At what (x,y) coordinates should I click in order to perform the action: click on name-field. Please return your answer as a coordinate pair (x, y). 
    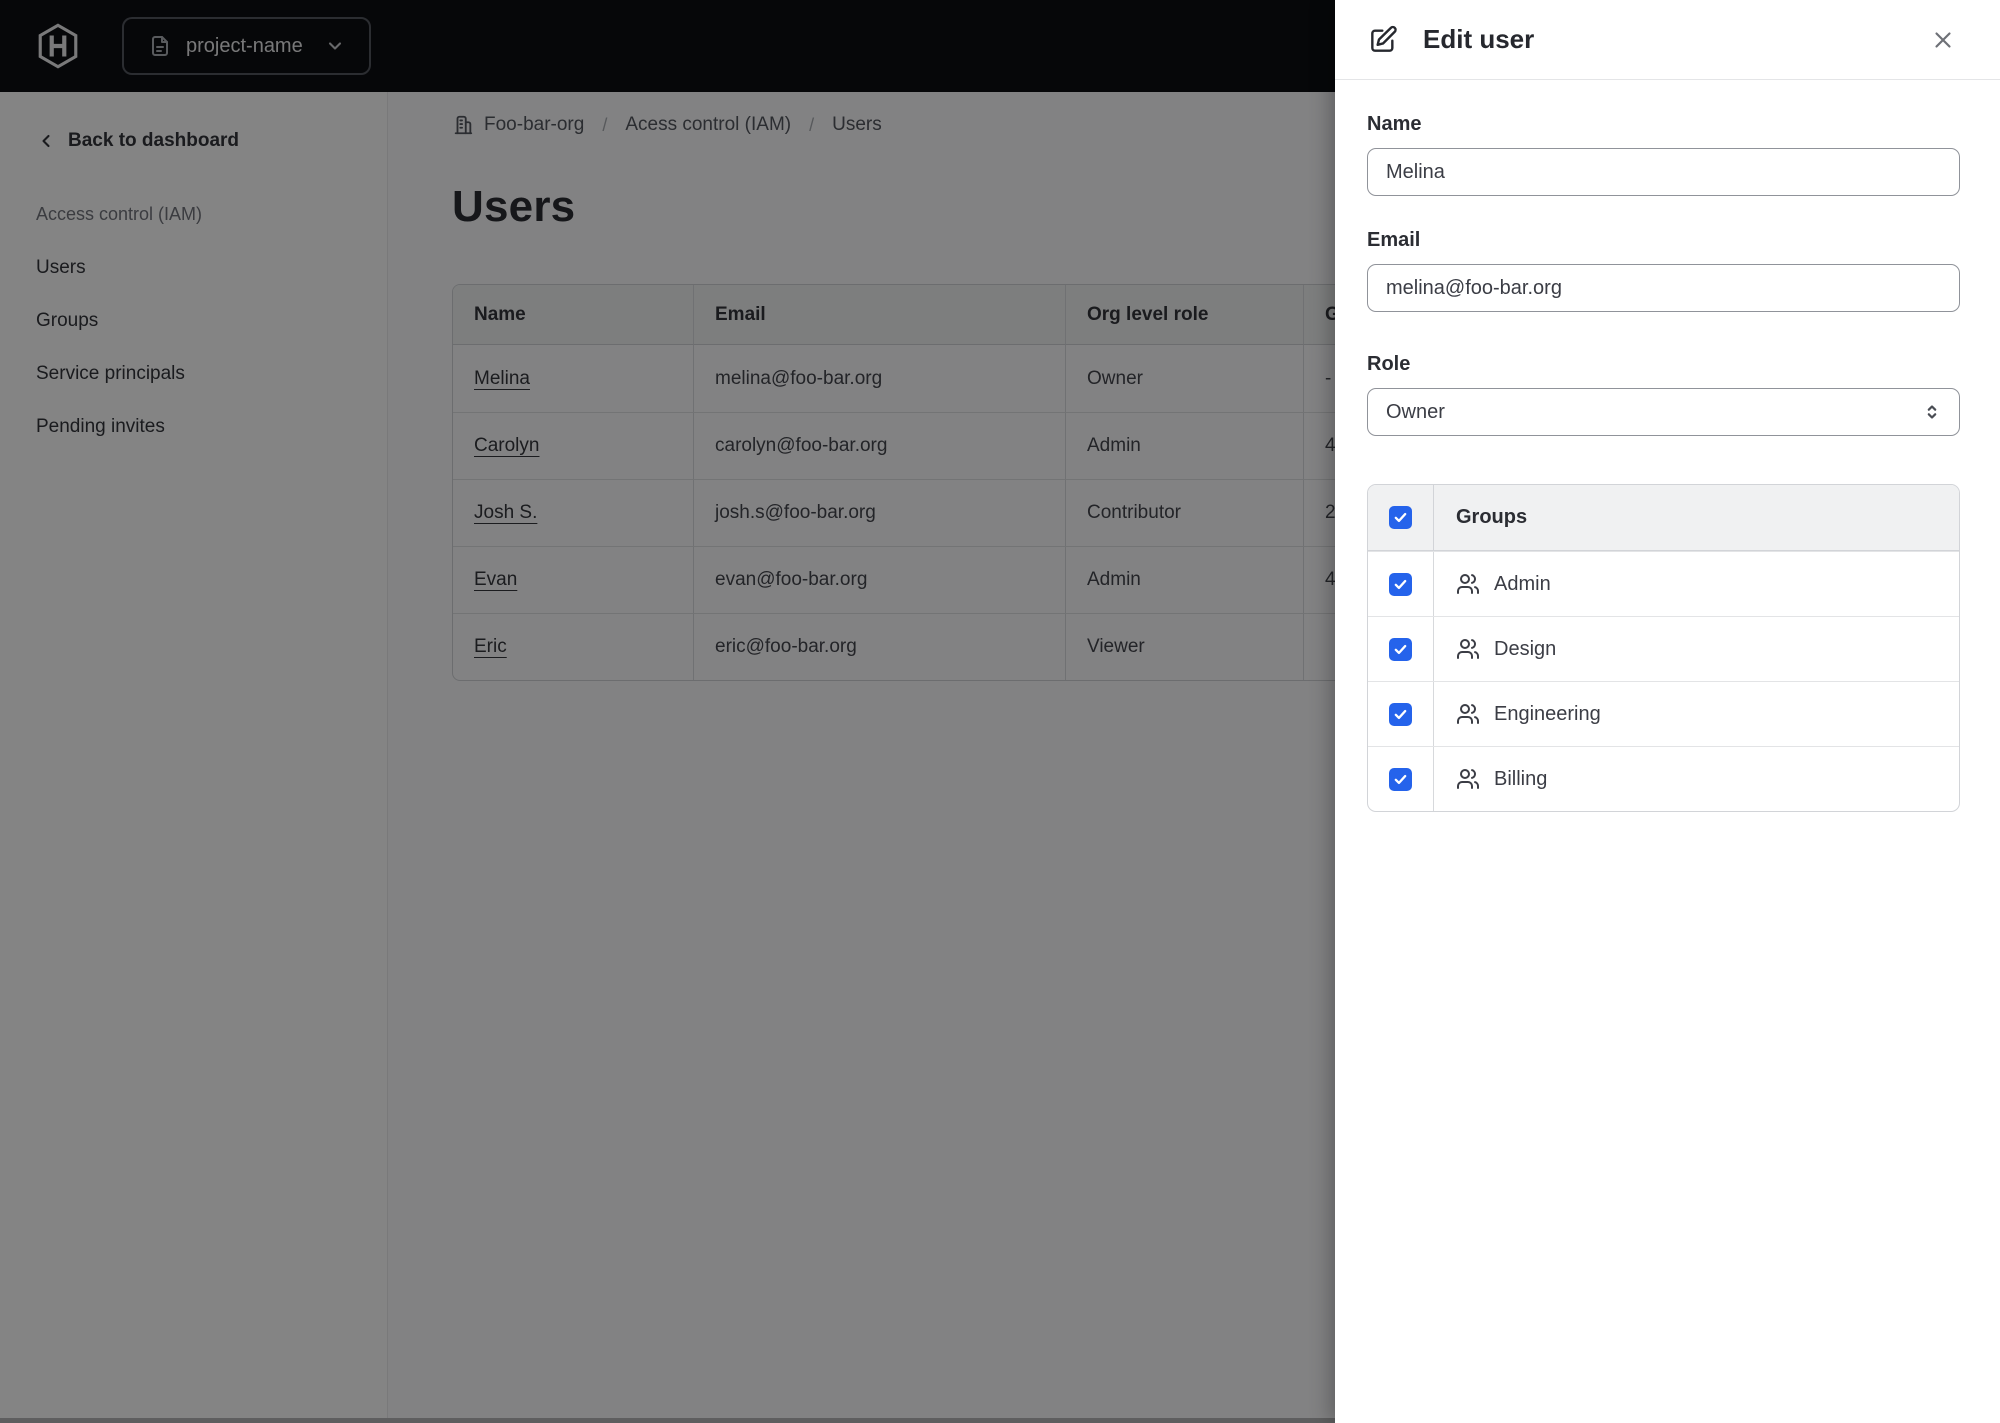
    Looking at the image, I should click on (1663, 172).